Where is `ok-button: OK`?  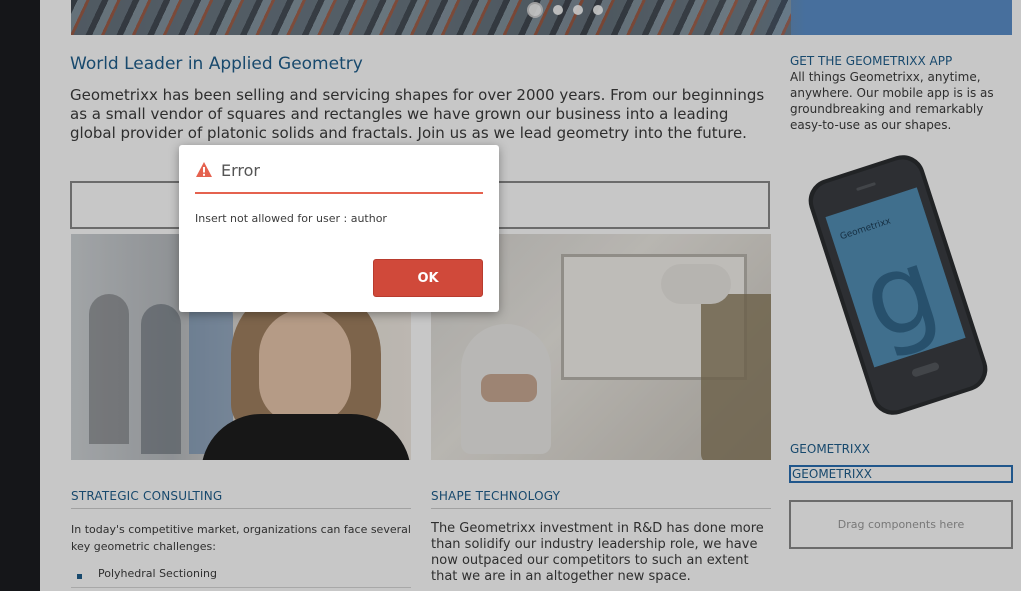 ok-button: OK is located at coordinates (428, 278).